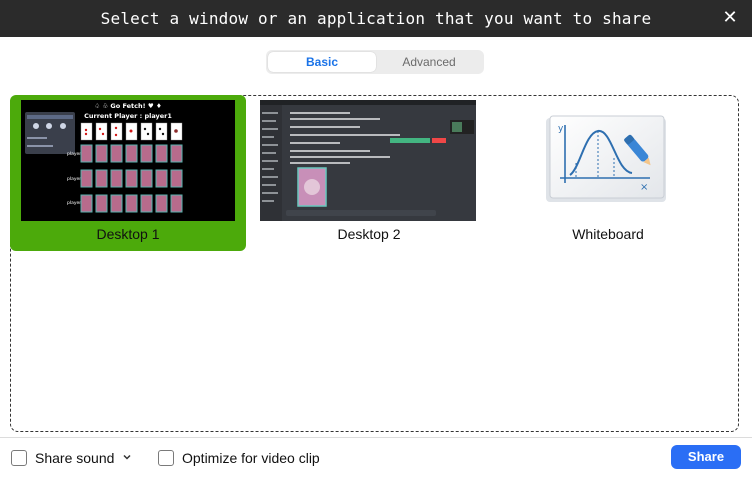  What do you see at coordinates (706, 457) in the screenshot?
I see `share-button: Share` at bounding box center [706, 457].